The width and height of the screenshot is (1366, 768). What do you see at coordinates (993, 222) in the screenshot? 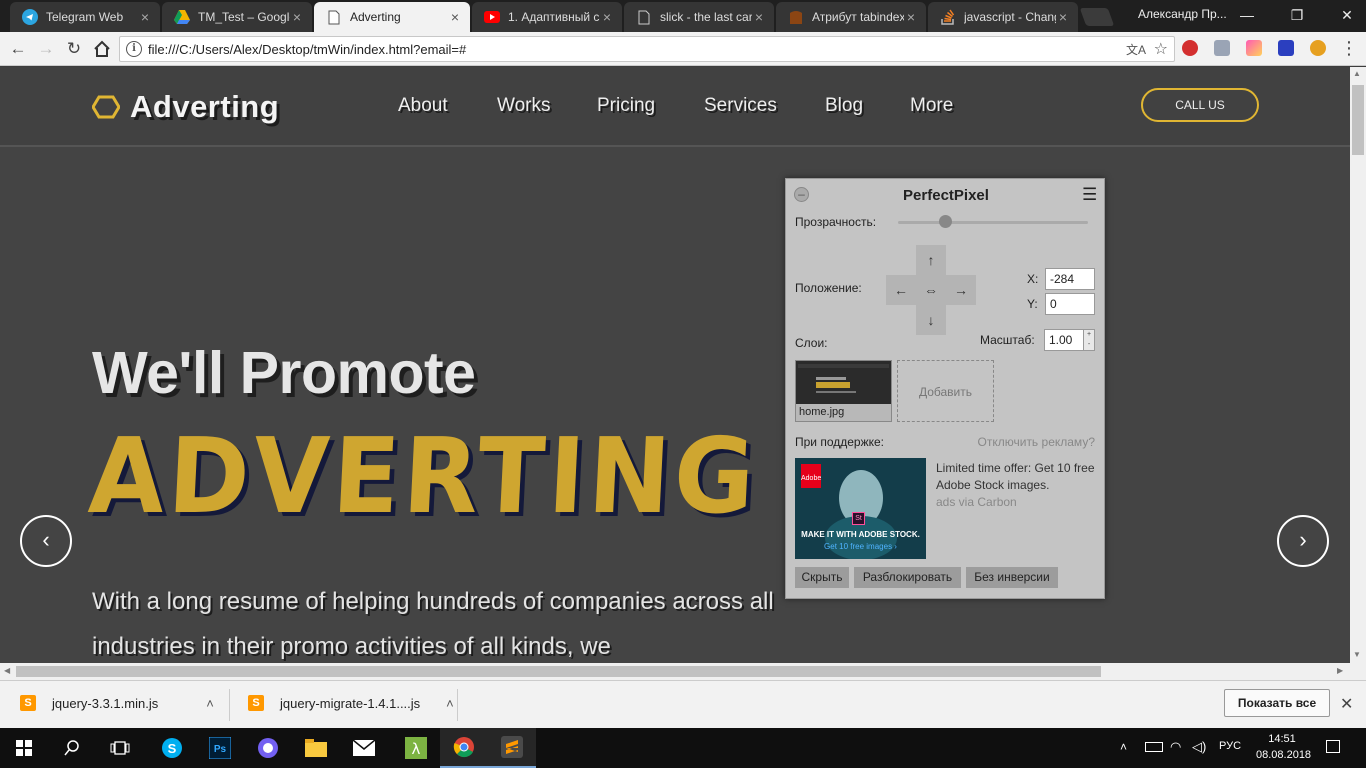
I see `opacity-slider` at bounding box center [993, 222].